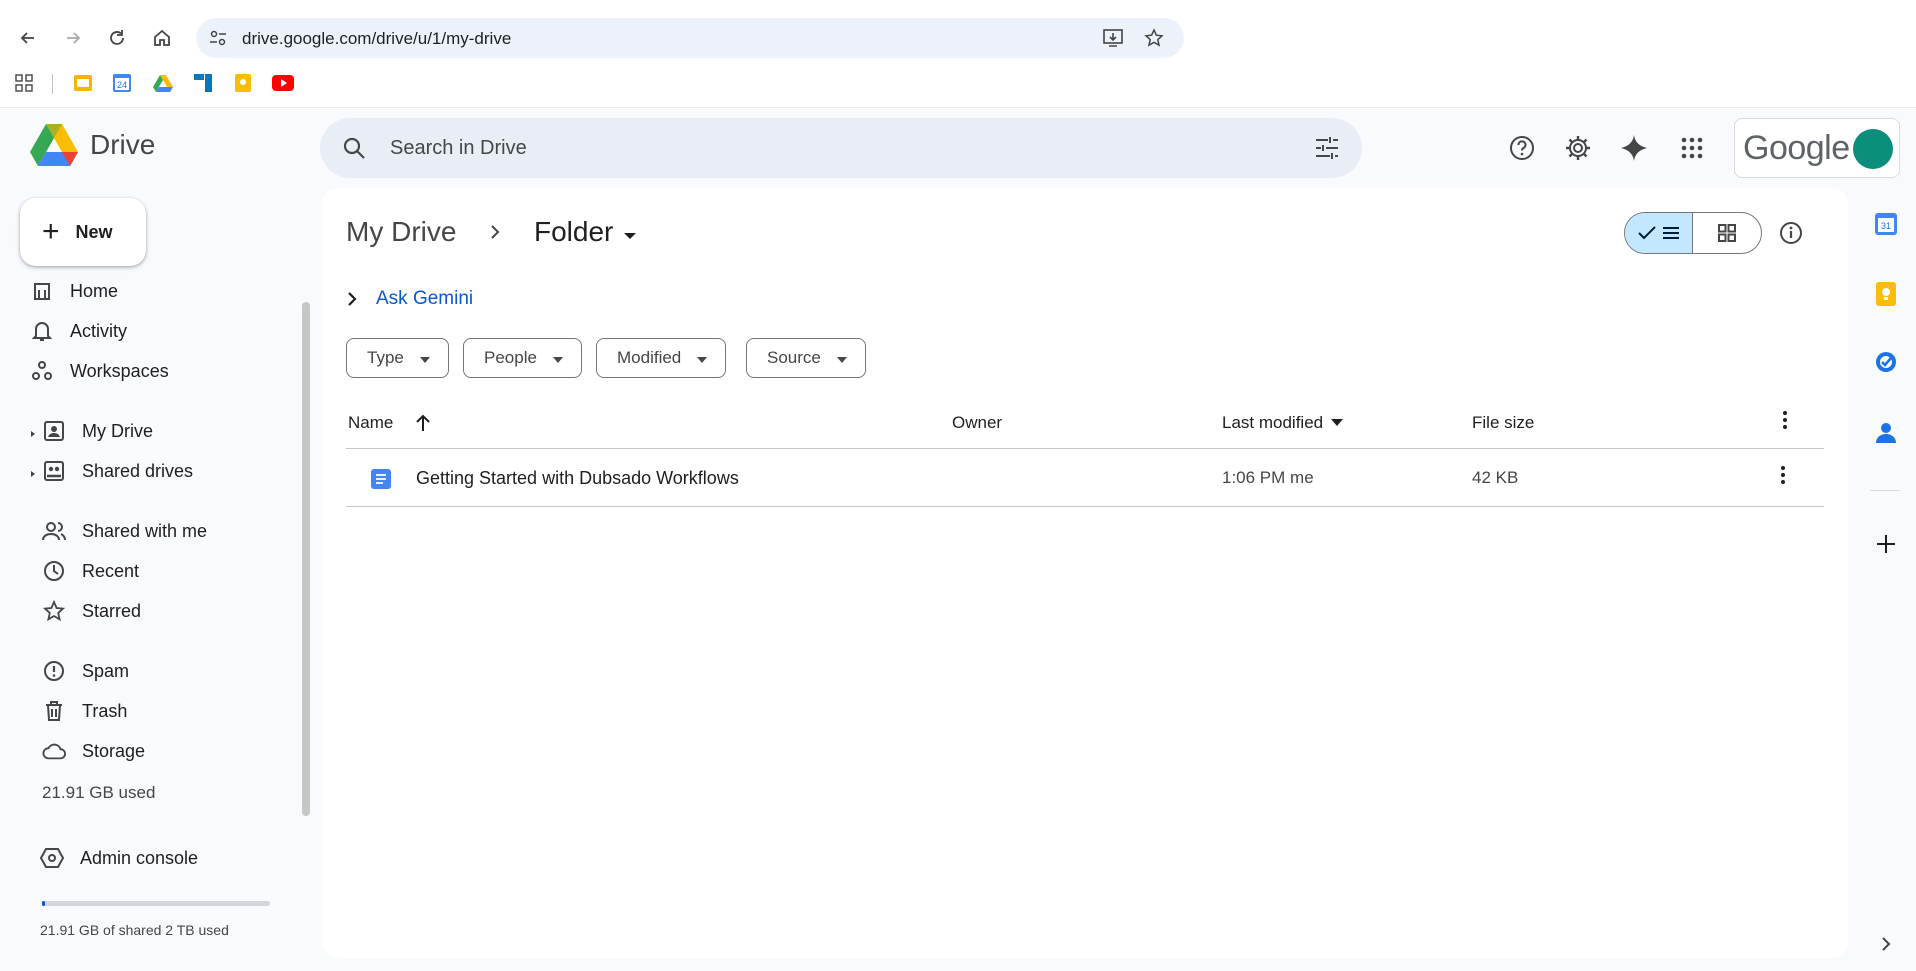 The width and height of the screenshot is (1916, 971). I want to click on calendar-panel-icon: 31, so click(1886, 224).